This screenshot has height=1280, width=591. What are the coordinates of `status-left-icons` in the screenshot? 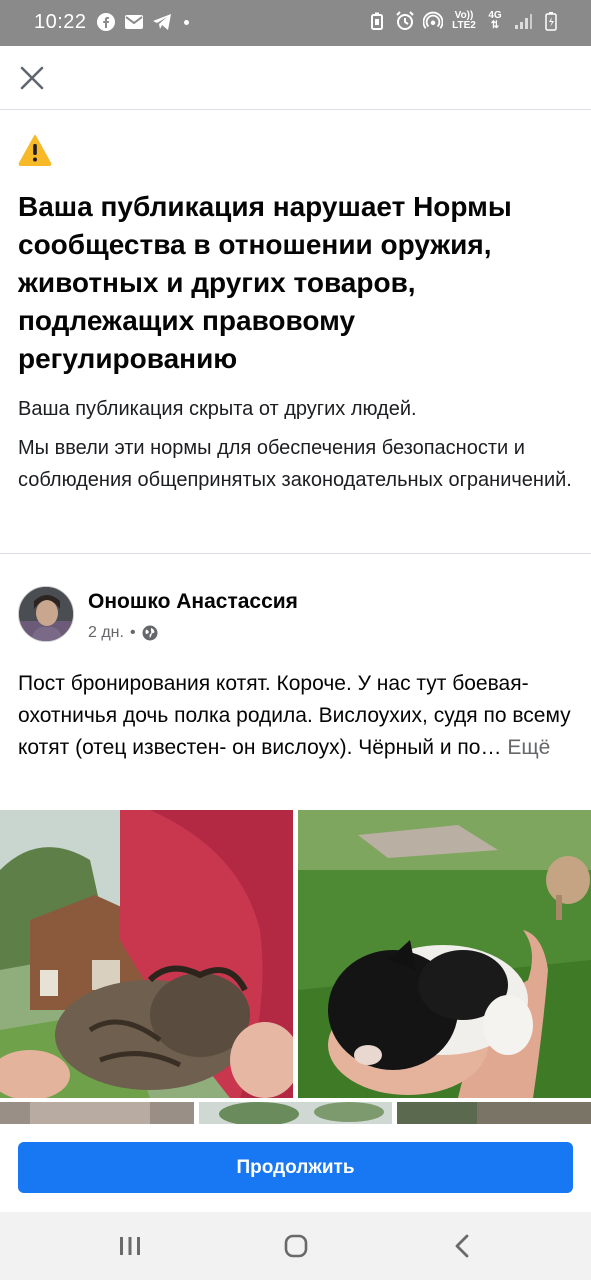 It's located at (142, 22).